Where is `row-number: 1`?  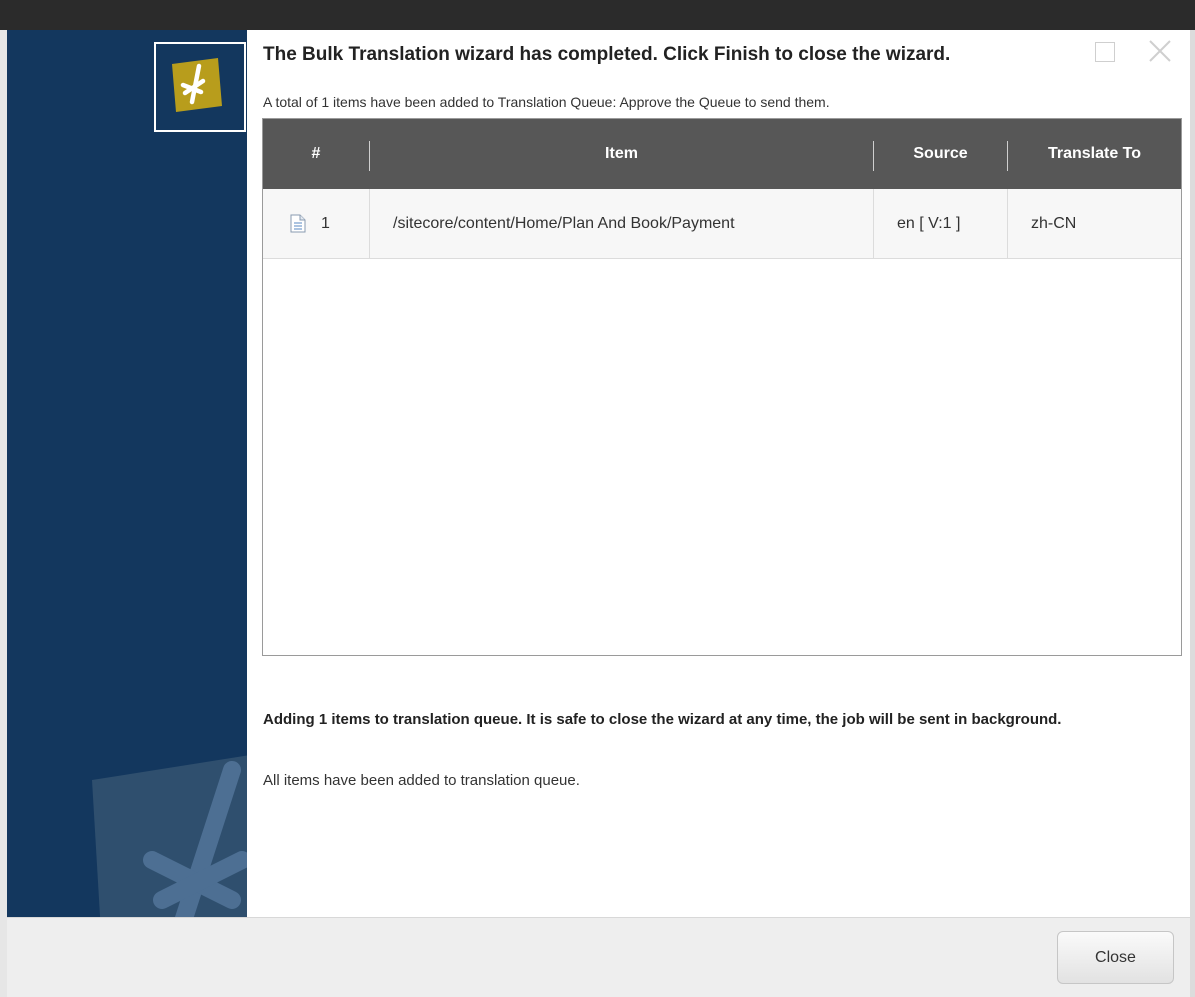 row-number: 1 is located at coordinates (325, 223).